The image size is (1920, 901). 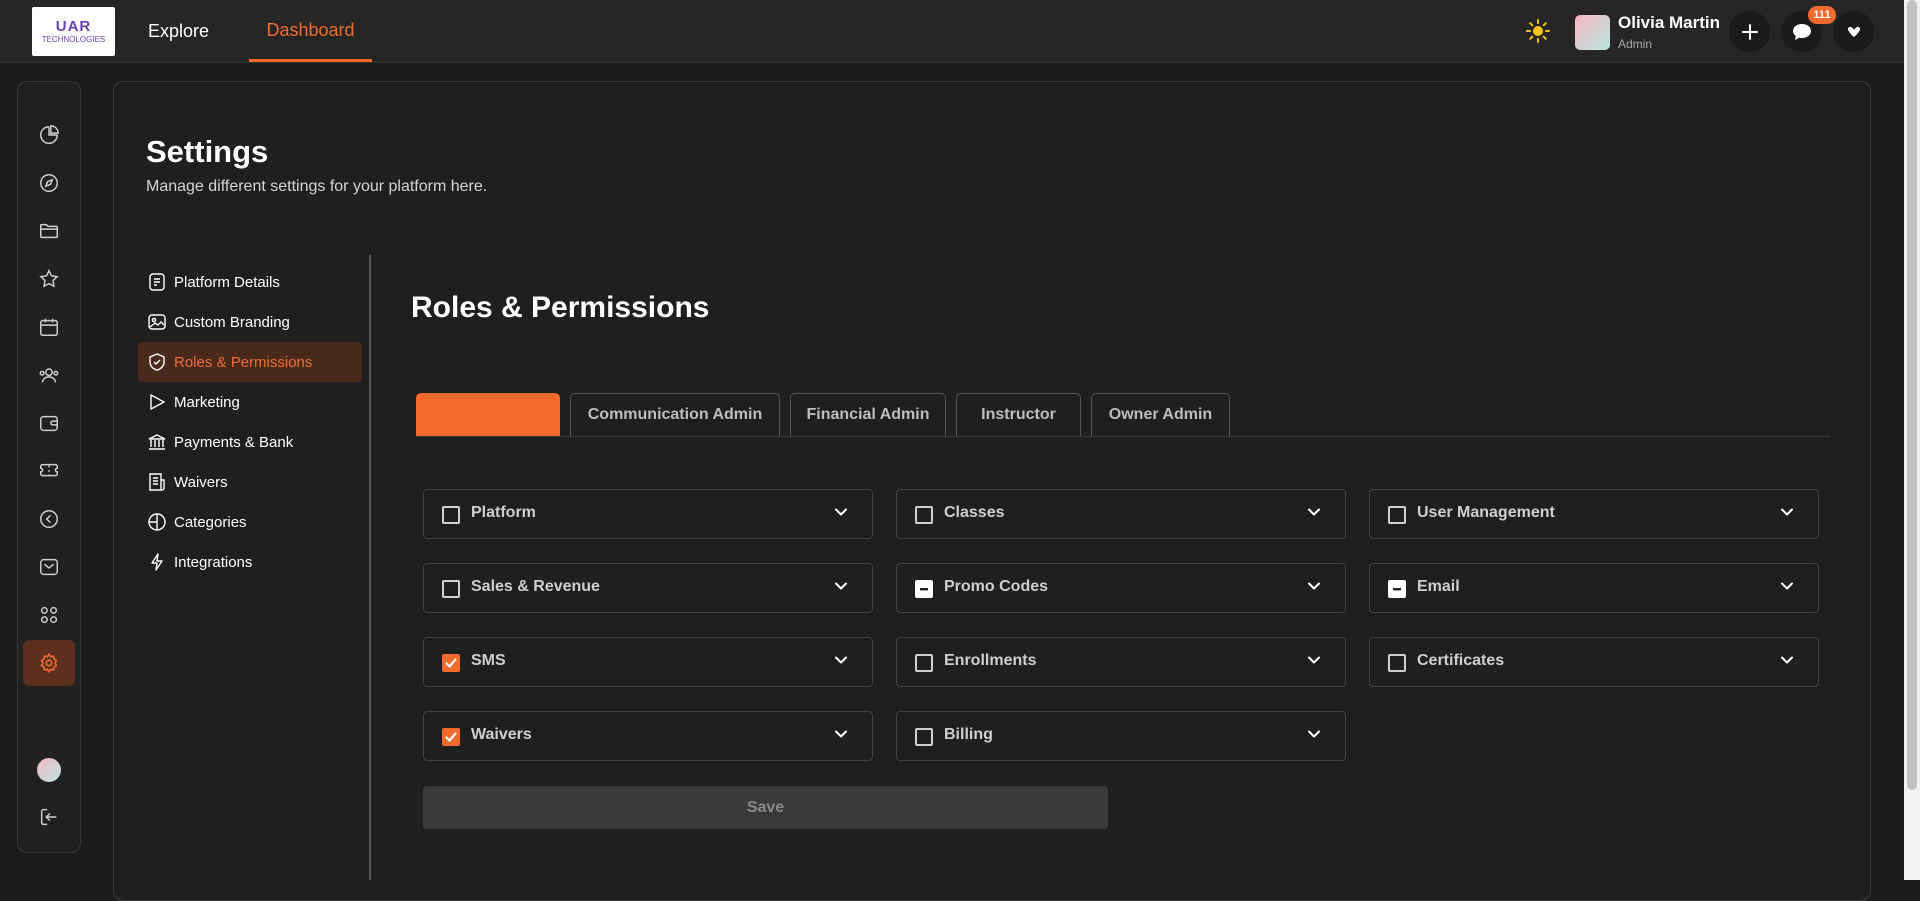 I want to click on company-logo: UAR TECHNOLOGIES, so click(x=73, y=31).